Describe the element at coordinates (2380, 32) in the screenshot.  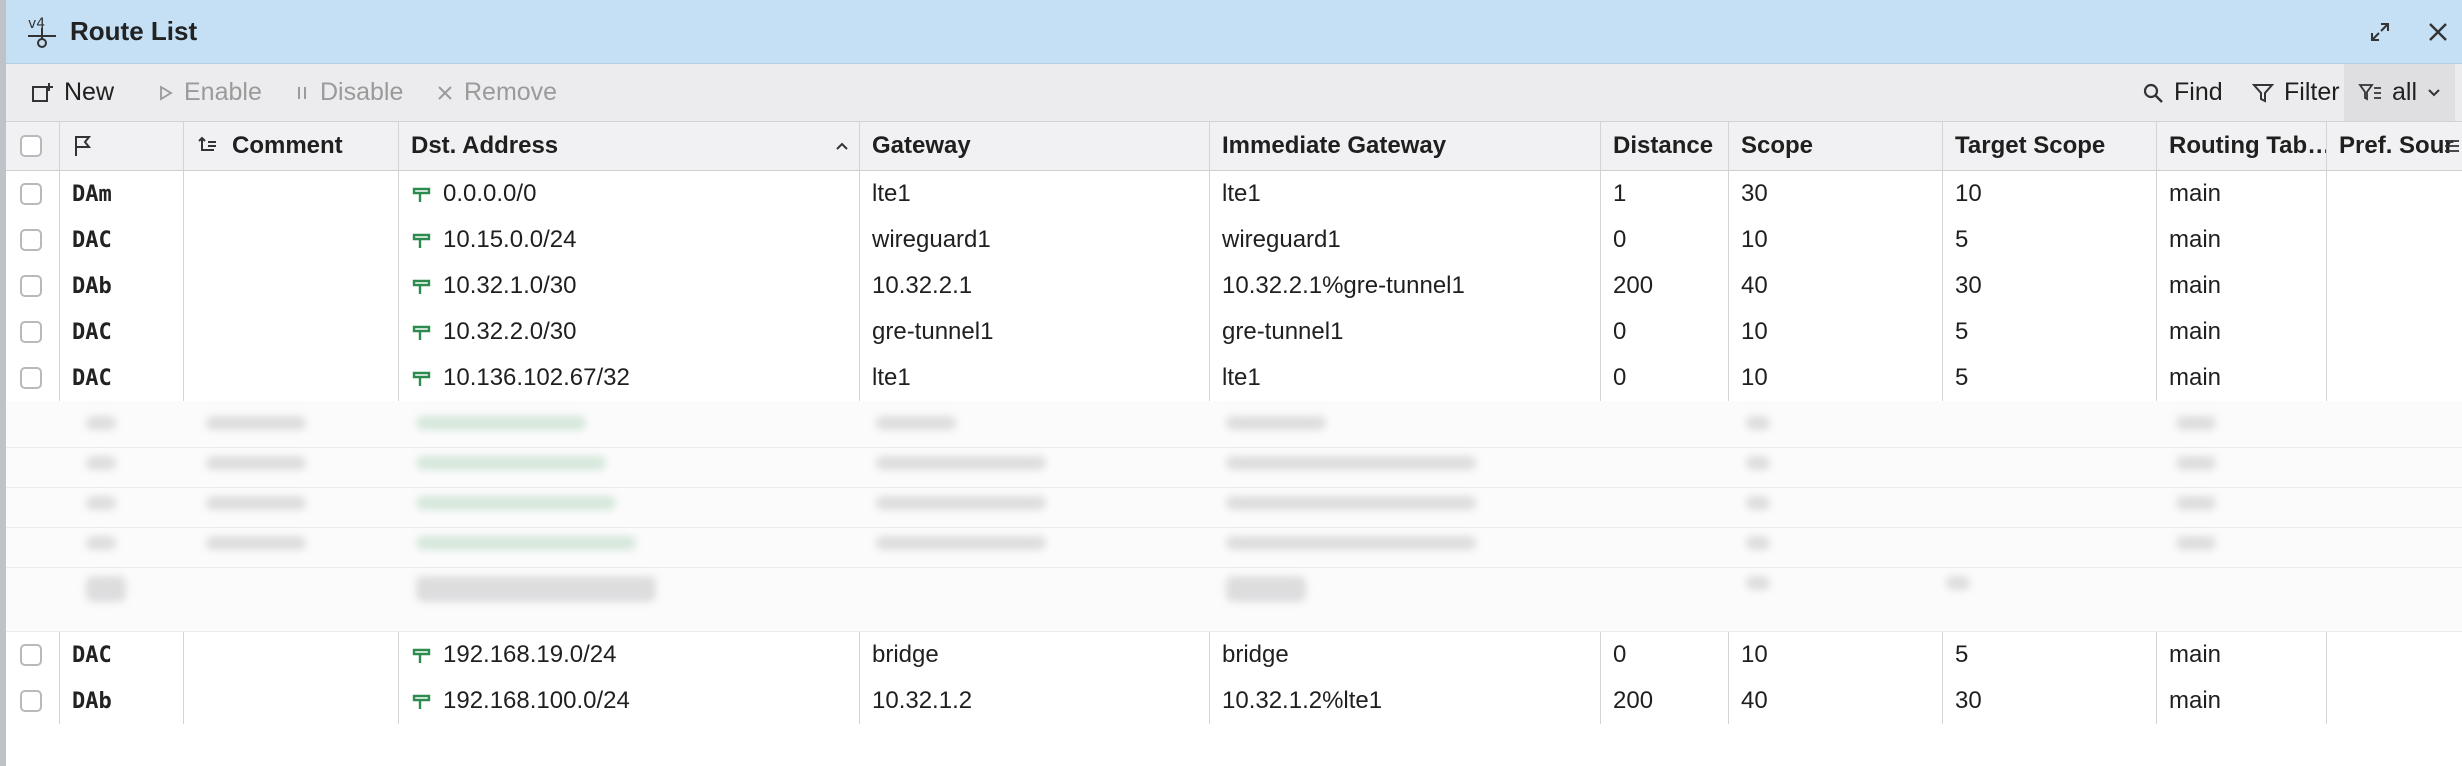
I see `expand-icon` at that location.